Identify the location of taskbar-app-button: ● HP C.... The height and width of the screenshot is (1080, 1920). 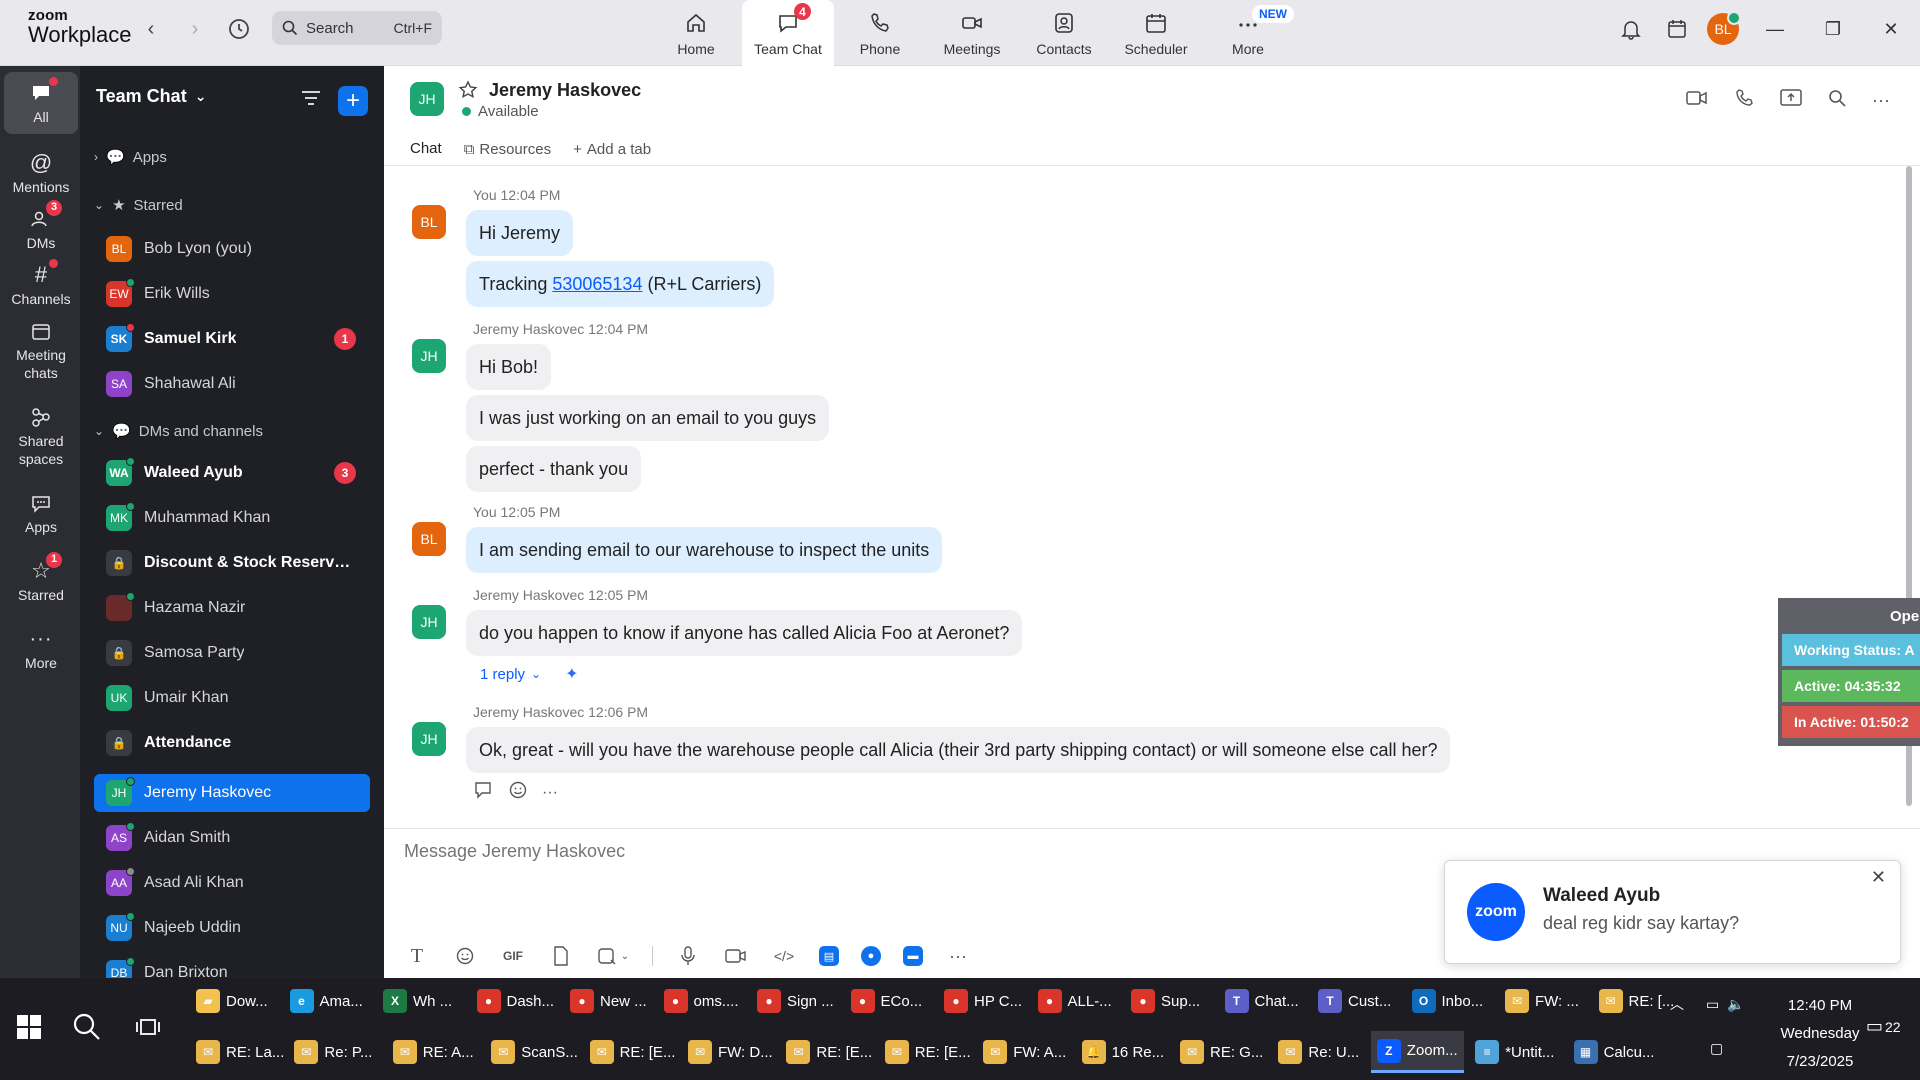
(983, 1001).